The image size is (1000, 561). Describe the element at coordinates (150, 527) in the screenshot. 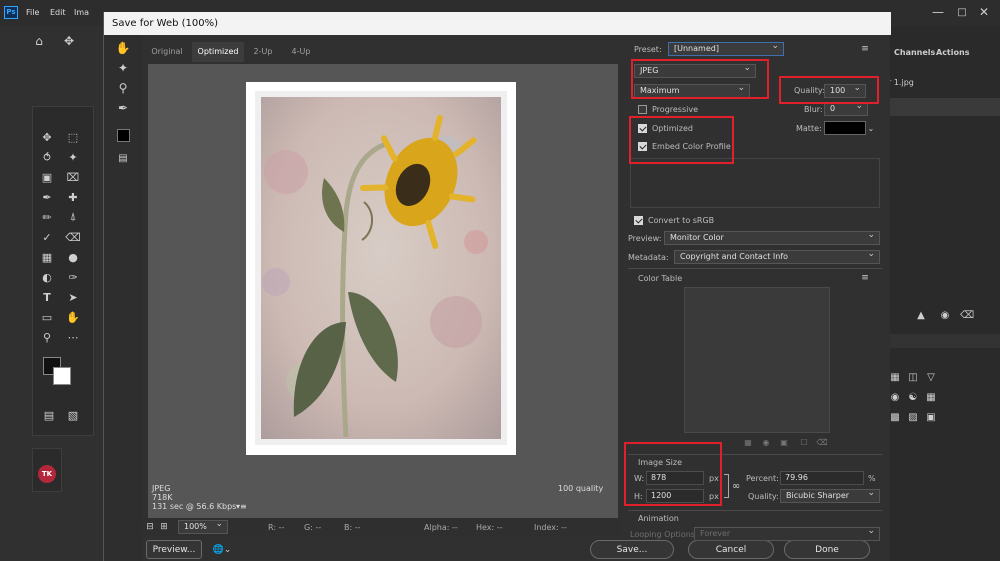

I see `zoom-out-icon: ⊟` at that location.